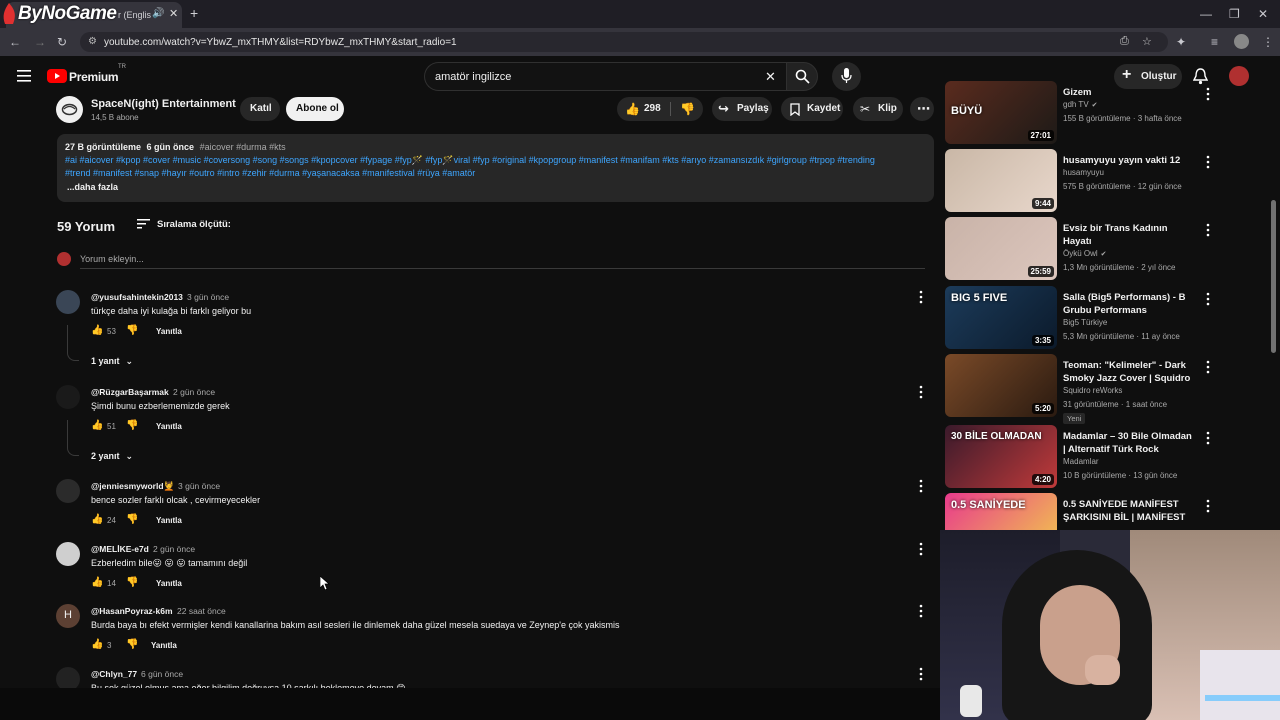 Image resolution: width=1280 pixels, height=720 pixels. I want to click on clip-button: ✂ Klip, so click(878, 109).